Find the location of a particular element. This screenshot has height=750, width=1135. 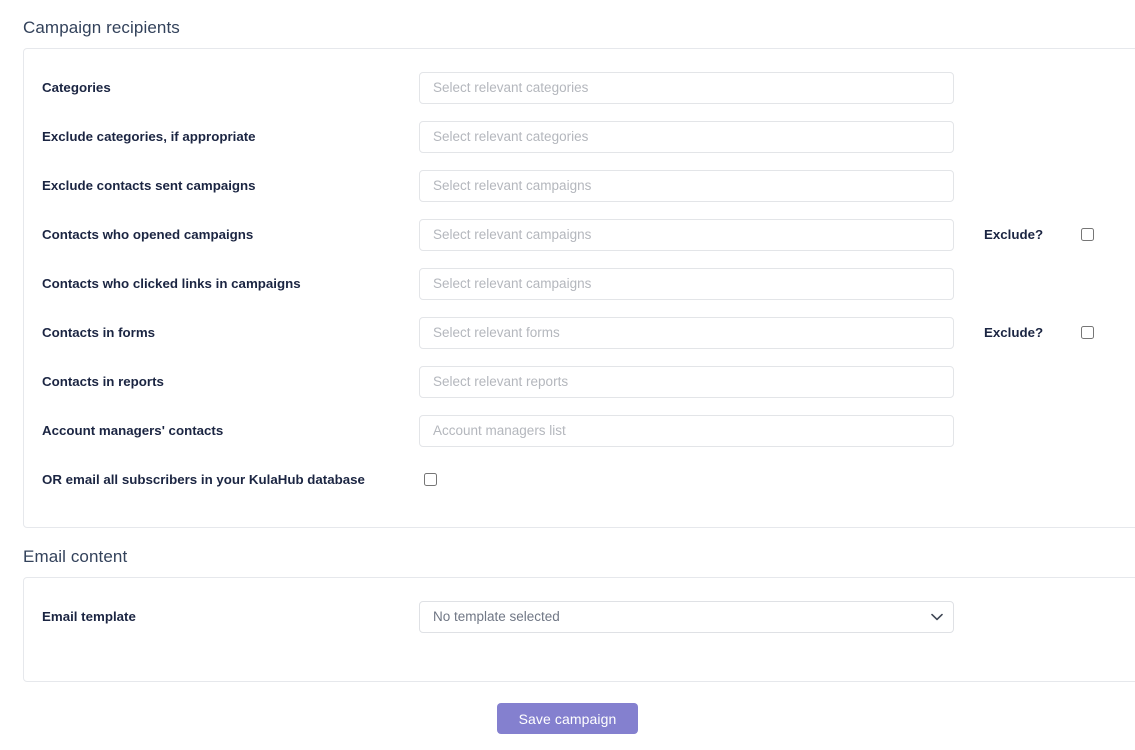

recipient-row: Account managers' contacts is located at coordinates (579, 430).